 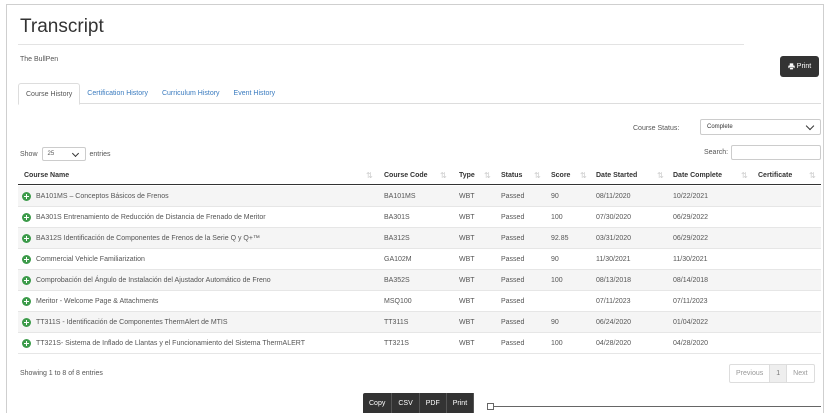 What do you see at coordinates (560, 238) in the screenshot?
I see `cell-score: 92.85` at bounding box center [560, 238].